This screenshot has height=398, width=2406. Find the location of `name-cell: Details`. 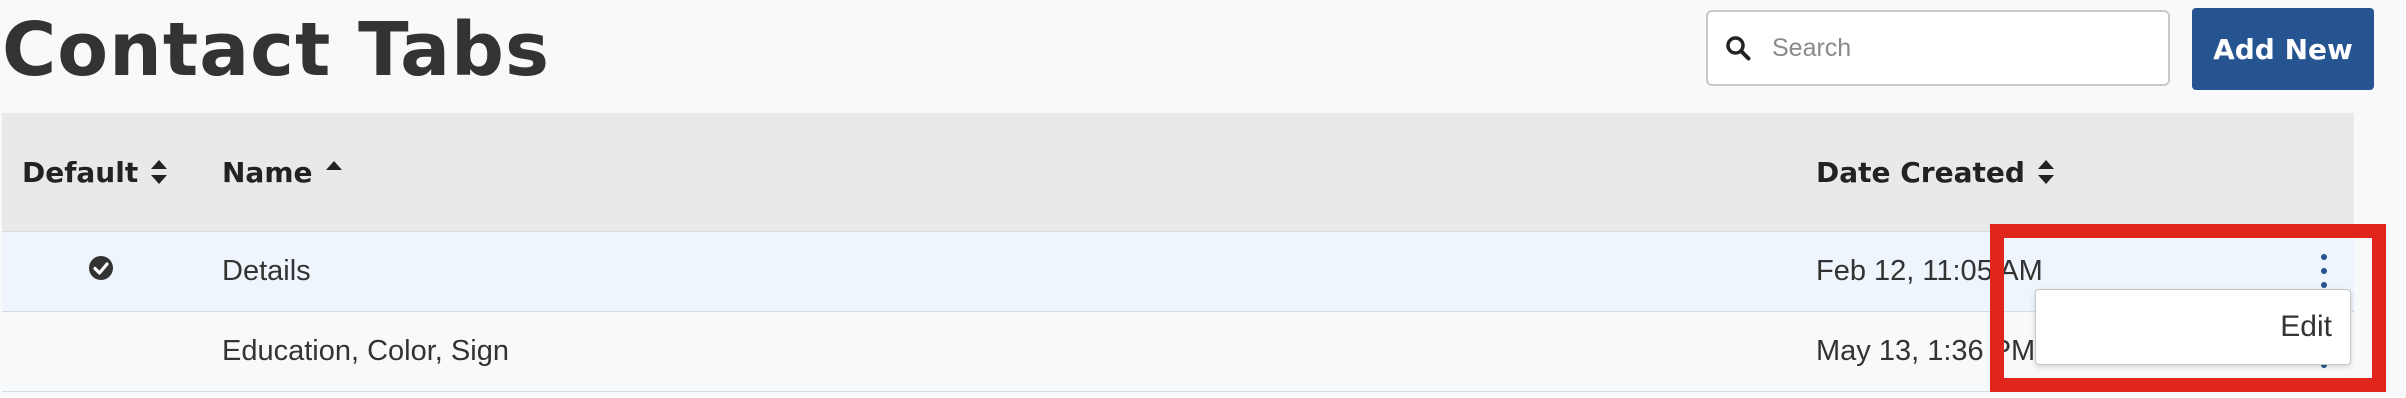

name-cell: Details is located at coordinates (266, 271).